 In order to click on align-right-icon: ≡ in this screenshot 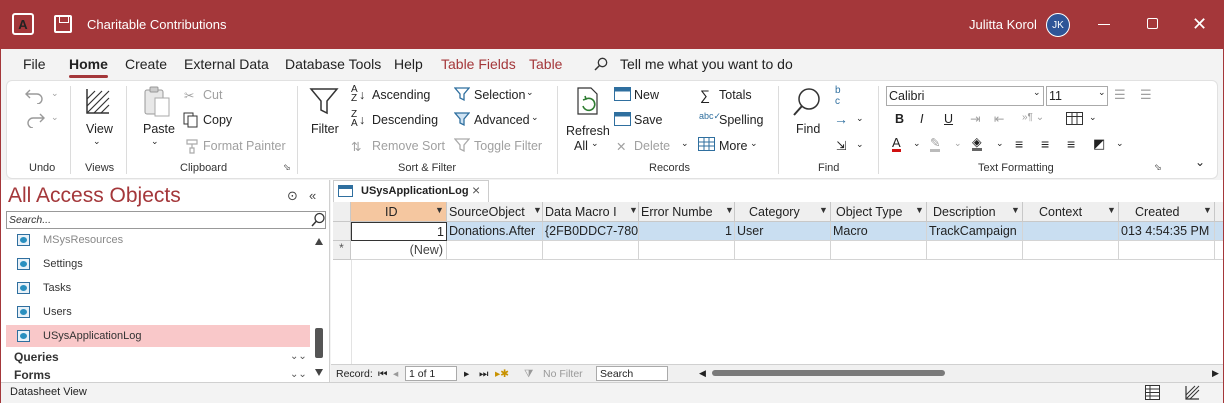, I will do `click(1071, 144)`.